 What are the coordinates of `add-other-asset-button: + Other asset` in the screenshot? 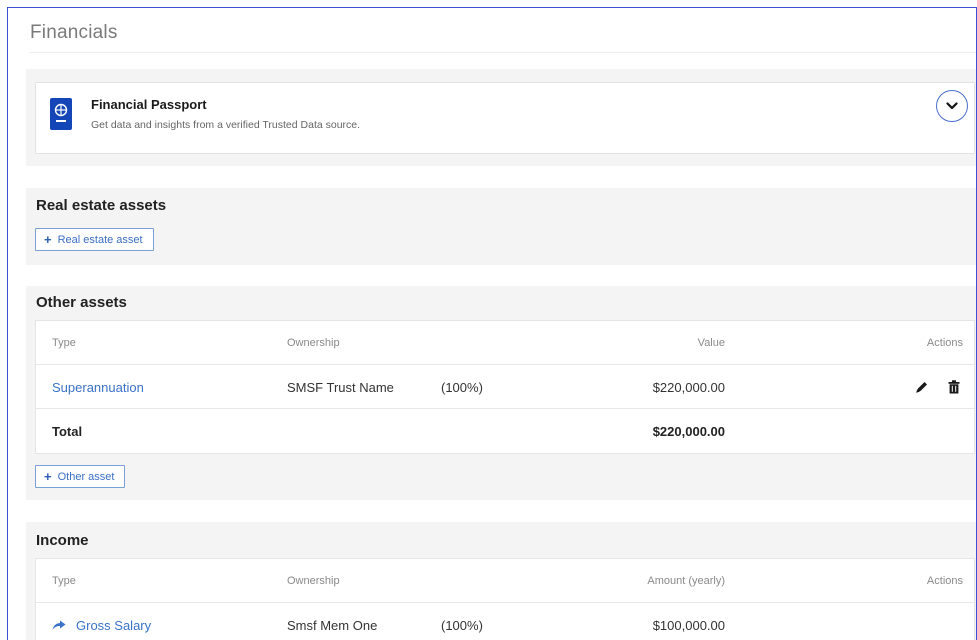 It's located at (80, 476).